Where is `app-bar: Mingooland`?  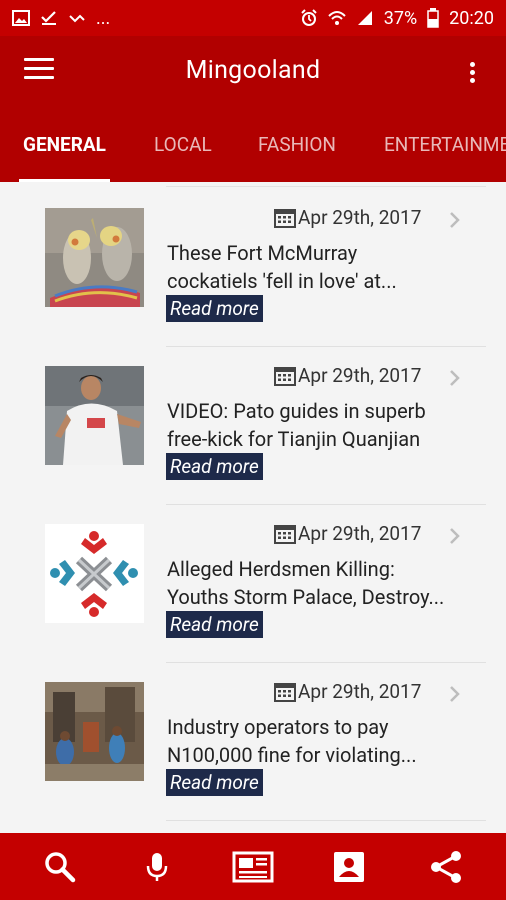
app-bar: Mingooland is located at coordinates (253, 71).